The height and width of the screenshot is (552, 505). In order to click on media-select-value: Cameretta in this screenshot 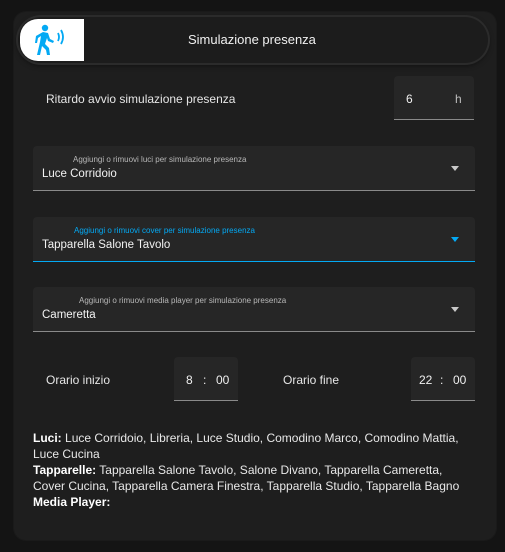, I will do `click(69, 315)`.